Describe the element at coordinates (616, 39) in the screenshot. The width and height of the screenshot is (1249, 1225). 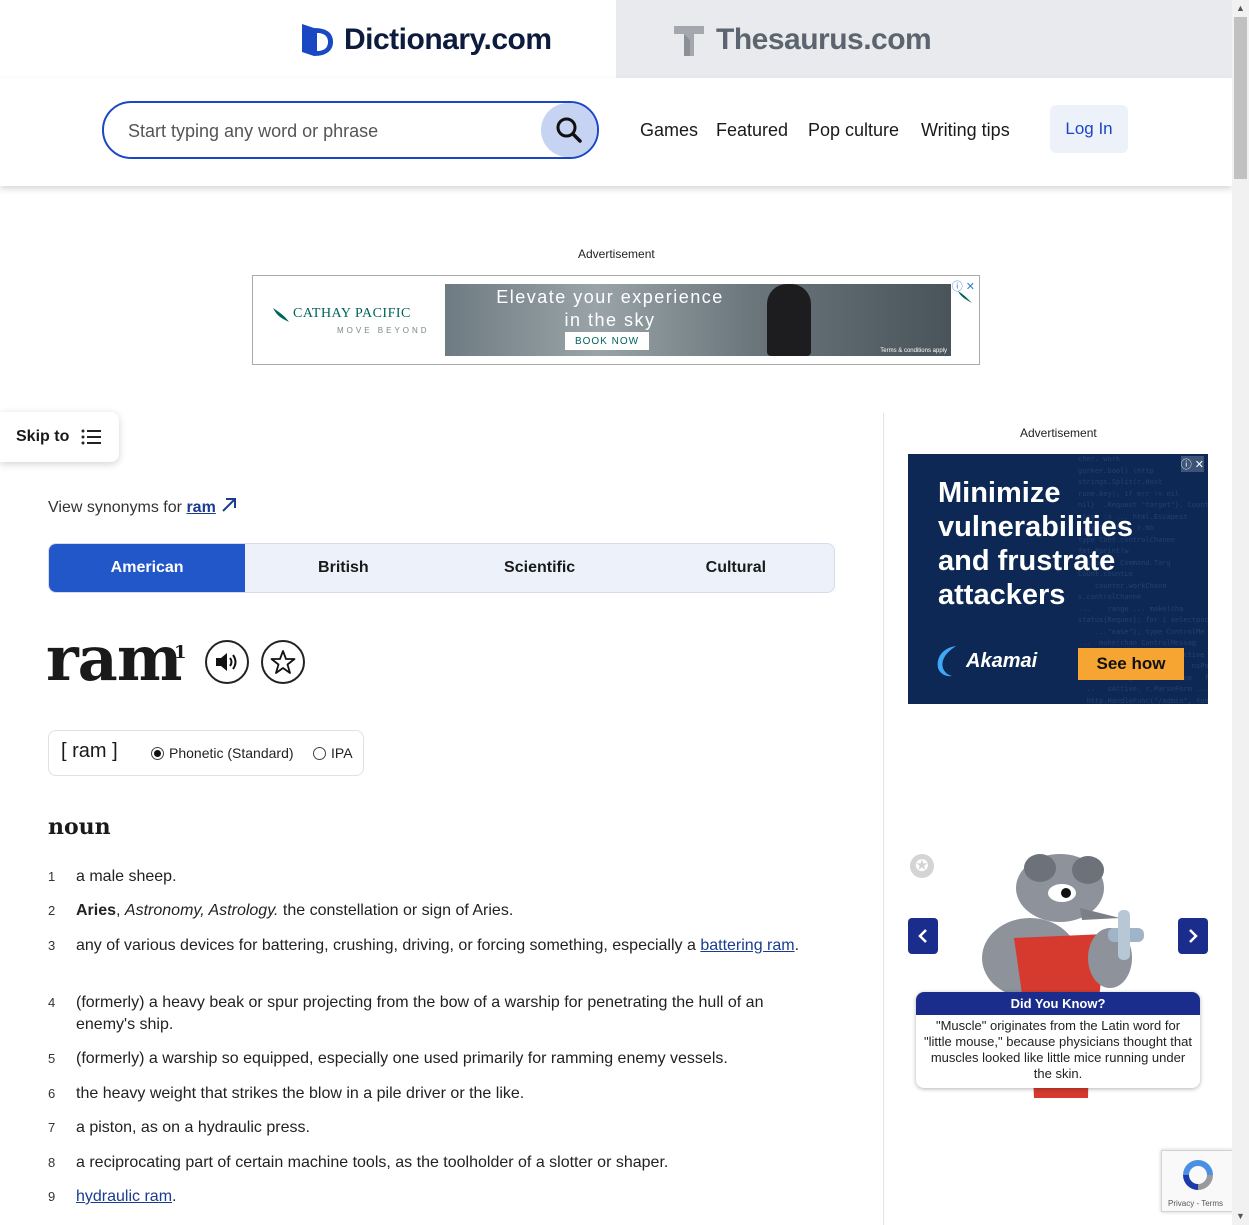
I see `site-switcher: Dictionary.com Thesaurus.com` at that location.